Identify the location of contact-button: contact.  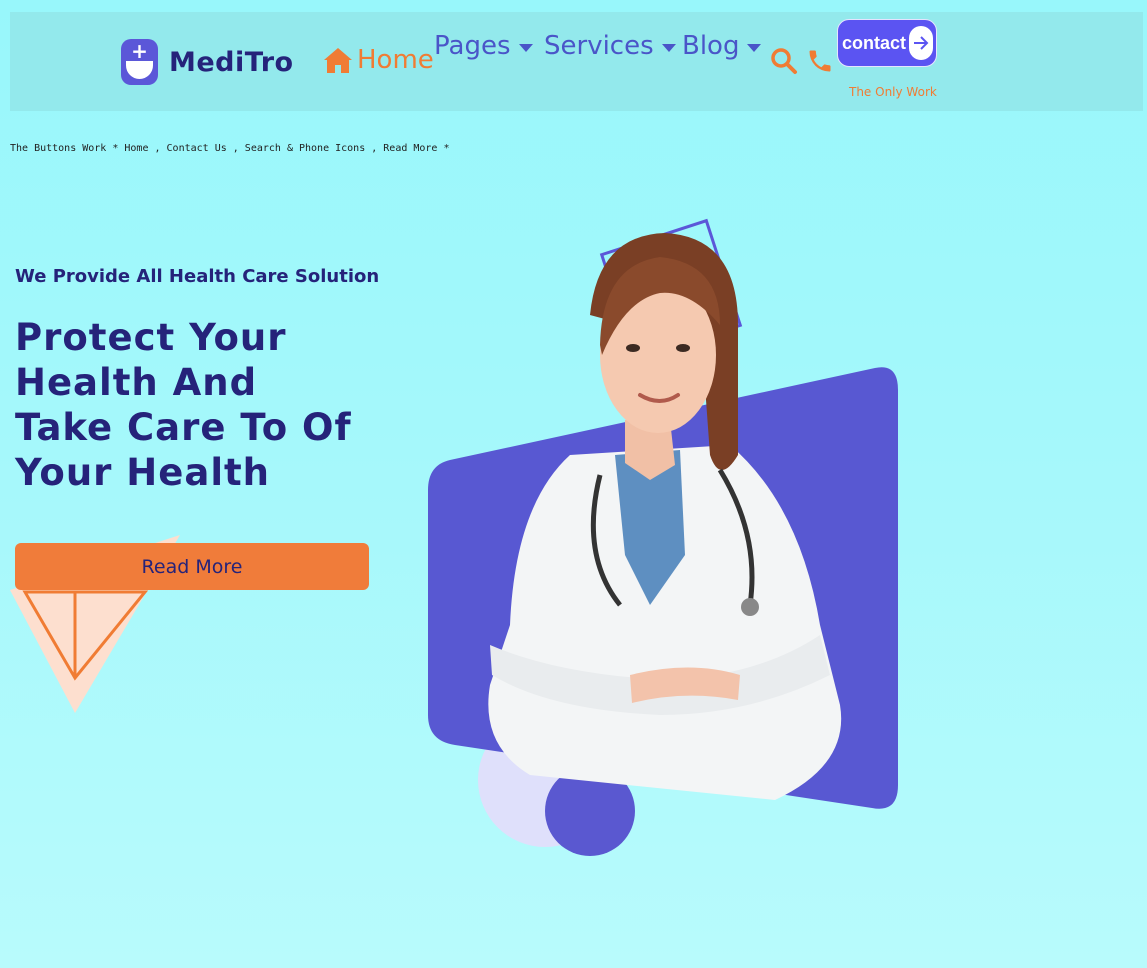
(887, 43).